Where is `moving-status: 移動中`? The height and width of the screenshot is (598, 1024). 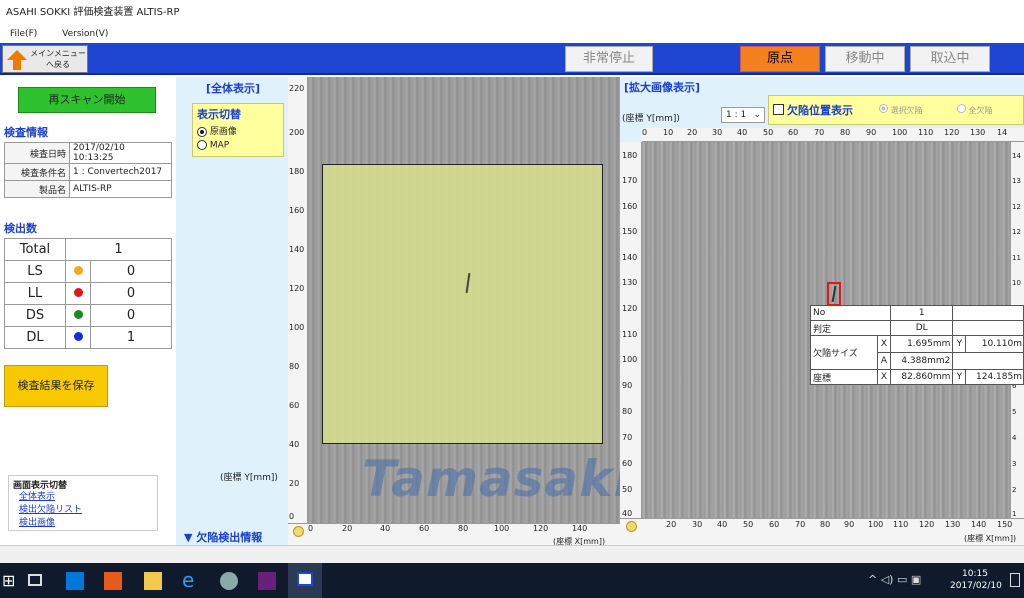 moving-status: 移動中 is located at coordinates (865, 59).